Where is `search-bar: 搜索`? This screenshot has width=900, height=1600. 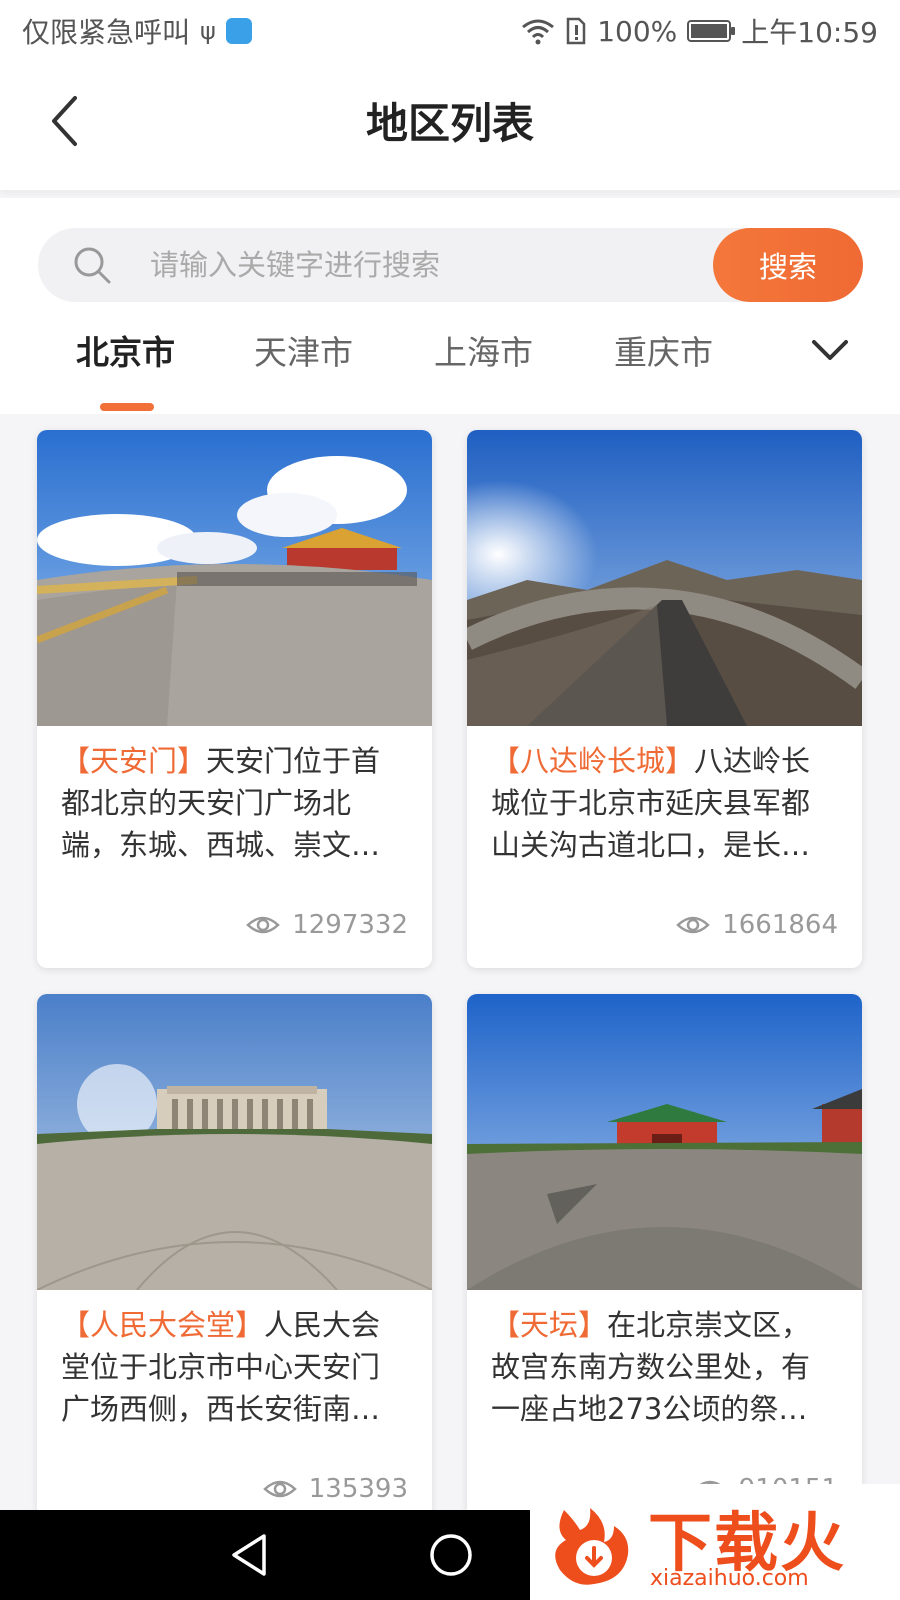 search-bar: 搜索 is located at coordinates (450, 265).